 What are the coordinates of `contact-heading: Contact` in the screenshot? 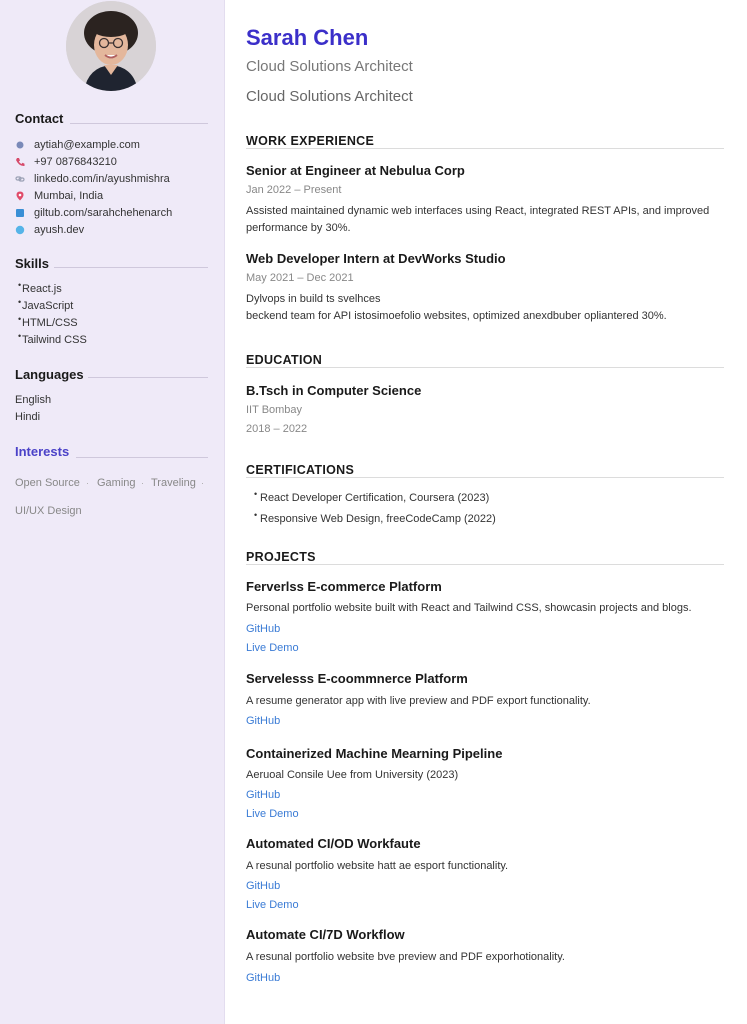 It's located at (39, 118).